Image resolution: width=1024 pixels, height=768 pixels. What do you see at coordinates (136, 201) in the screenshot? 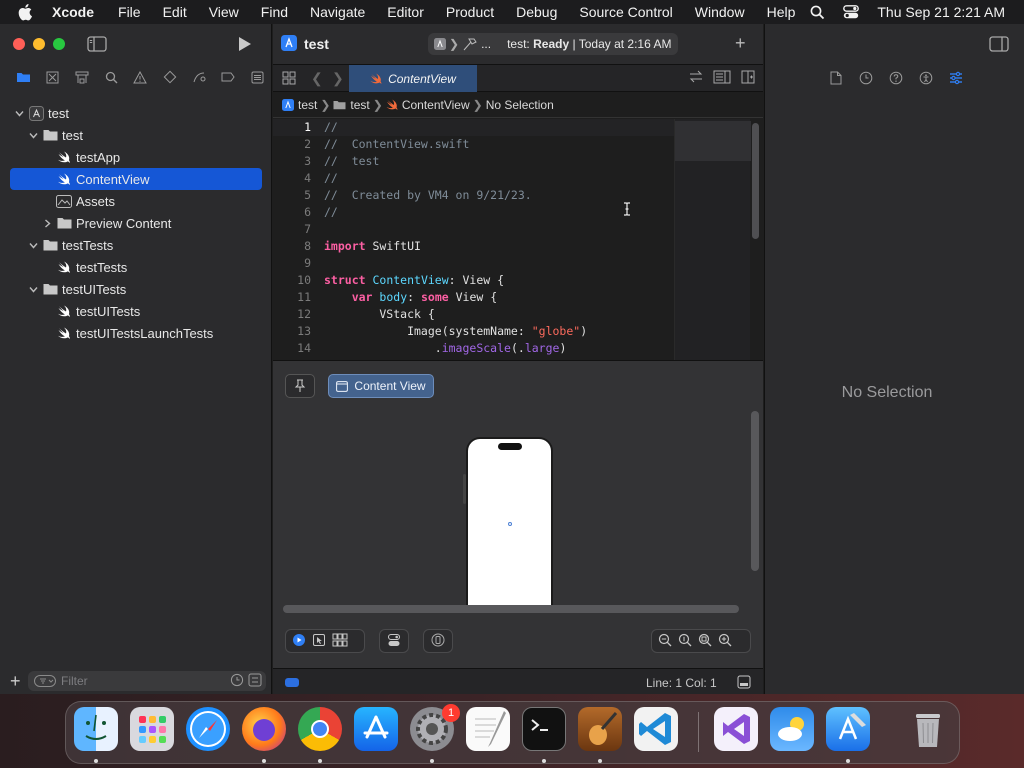
I see `navigator-item-assets: Assets` at bounding box center [136, 201].